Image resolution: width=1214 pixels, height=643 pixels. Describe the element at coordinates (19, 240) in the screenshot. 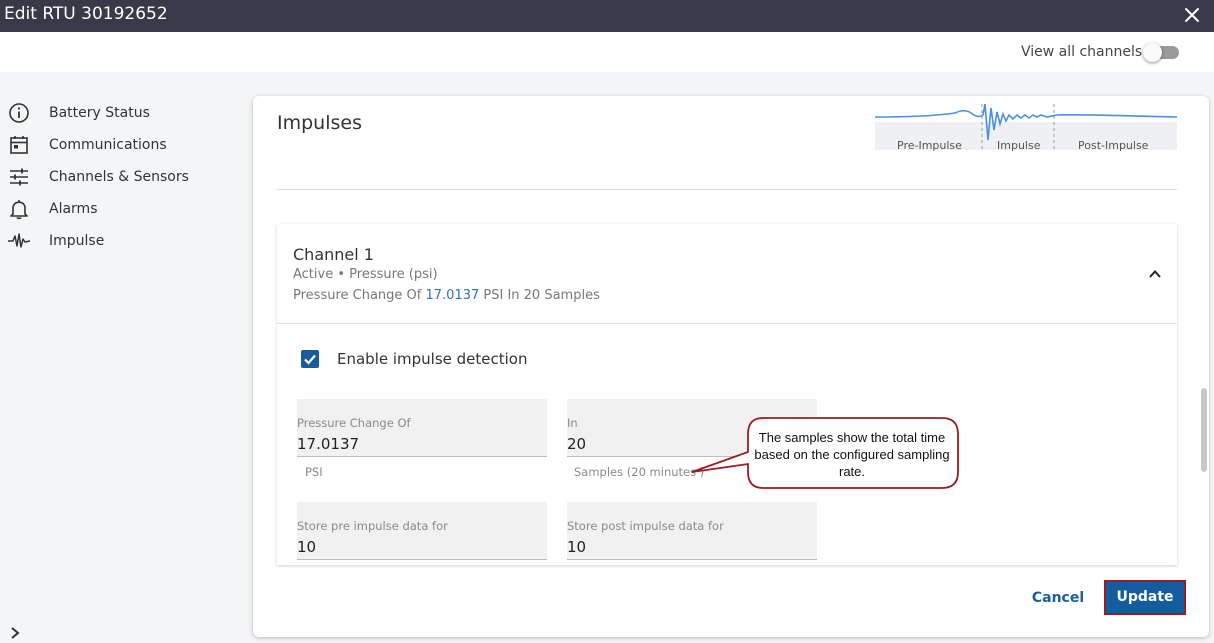

I see `waveform-icon` at that location.